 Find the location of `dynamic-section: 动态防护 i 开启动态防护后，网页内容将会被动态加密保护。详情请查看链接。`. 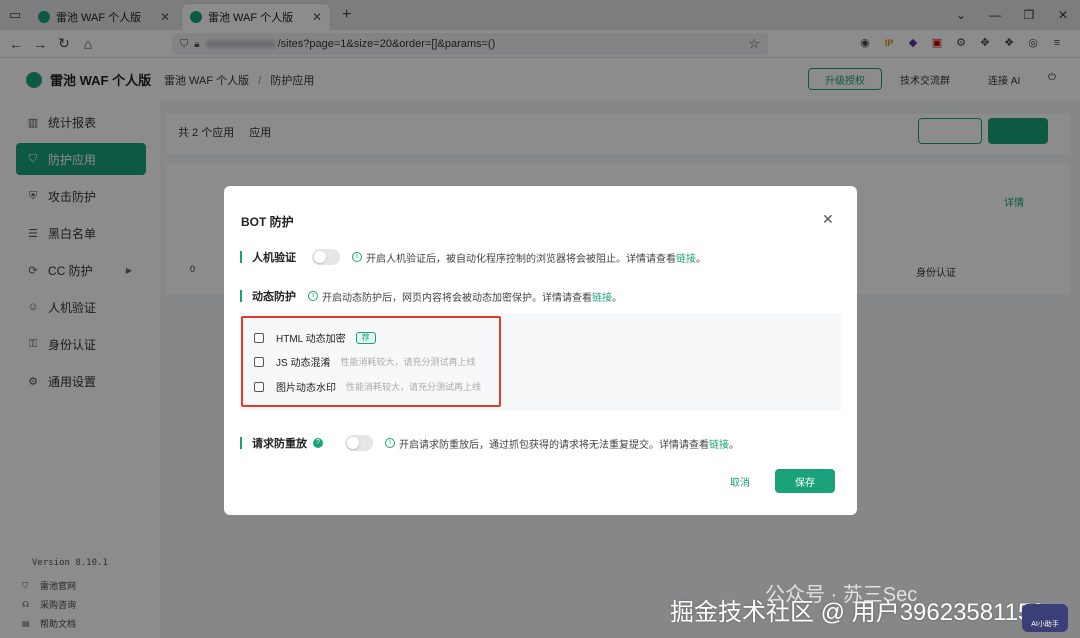

dynamic-section: 动态防护 i 开启动态防护后，网页内容将会被动态加密保护。详情请查看链接。 is located at coordinates (431, 296).